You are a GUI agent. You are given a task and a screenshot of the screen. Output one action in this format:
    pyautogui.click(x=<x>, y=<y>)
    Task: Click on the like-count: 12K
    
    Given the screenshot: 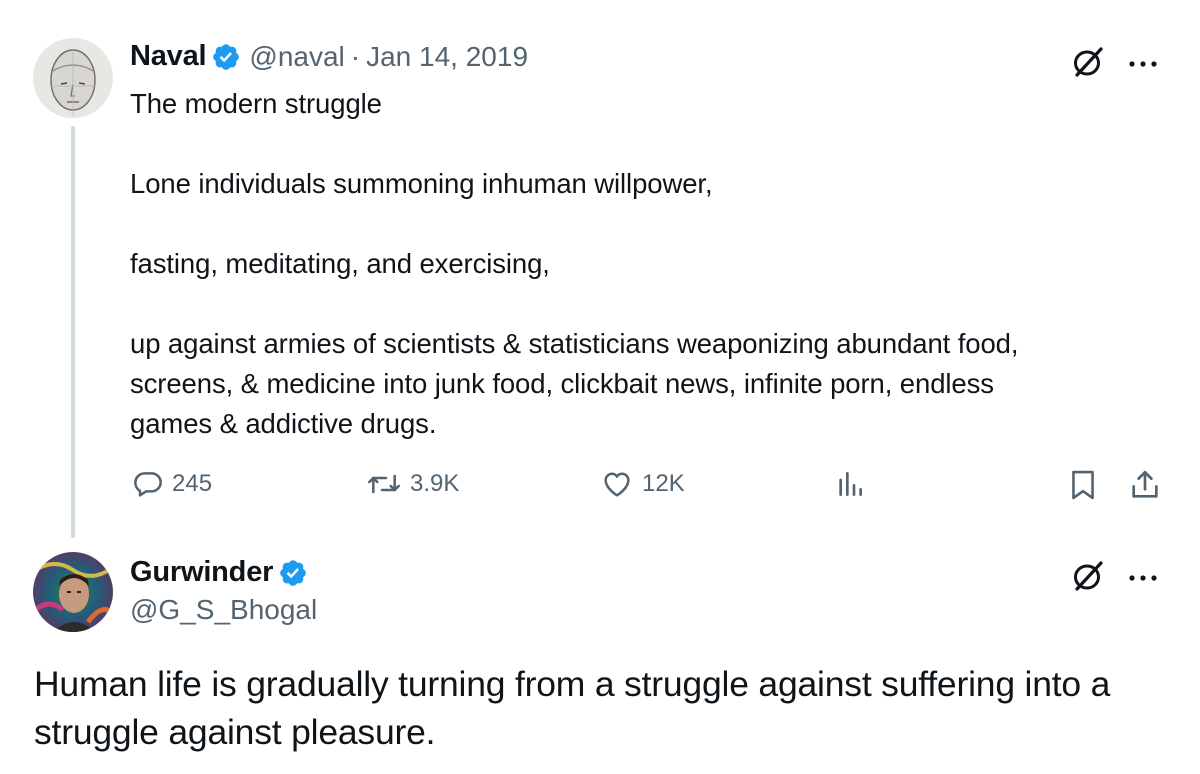 What is the action you would take?
    pyautogui.click(x=663, y=483)
    